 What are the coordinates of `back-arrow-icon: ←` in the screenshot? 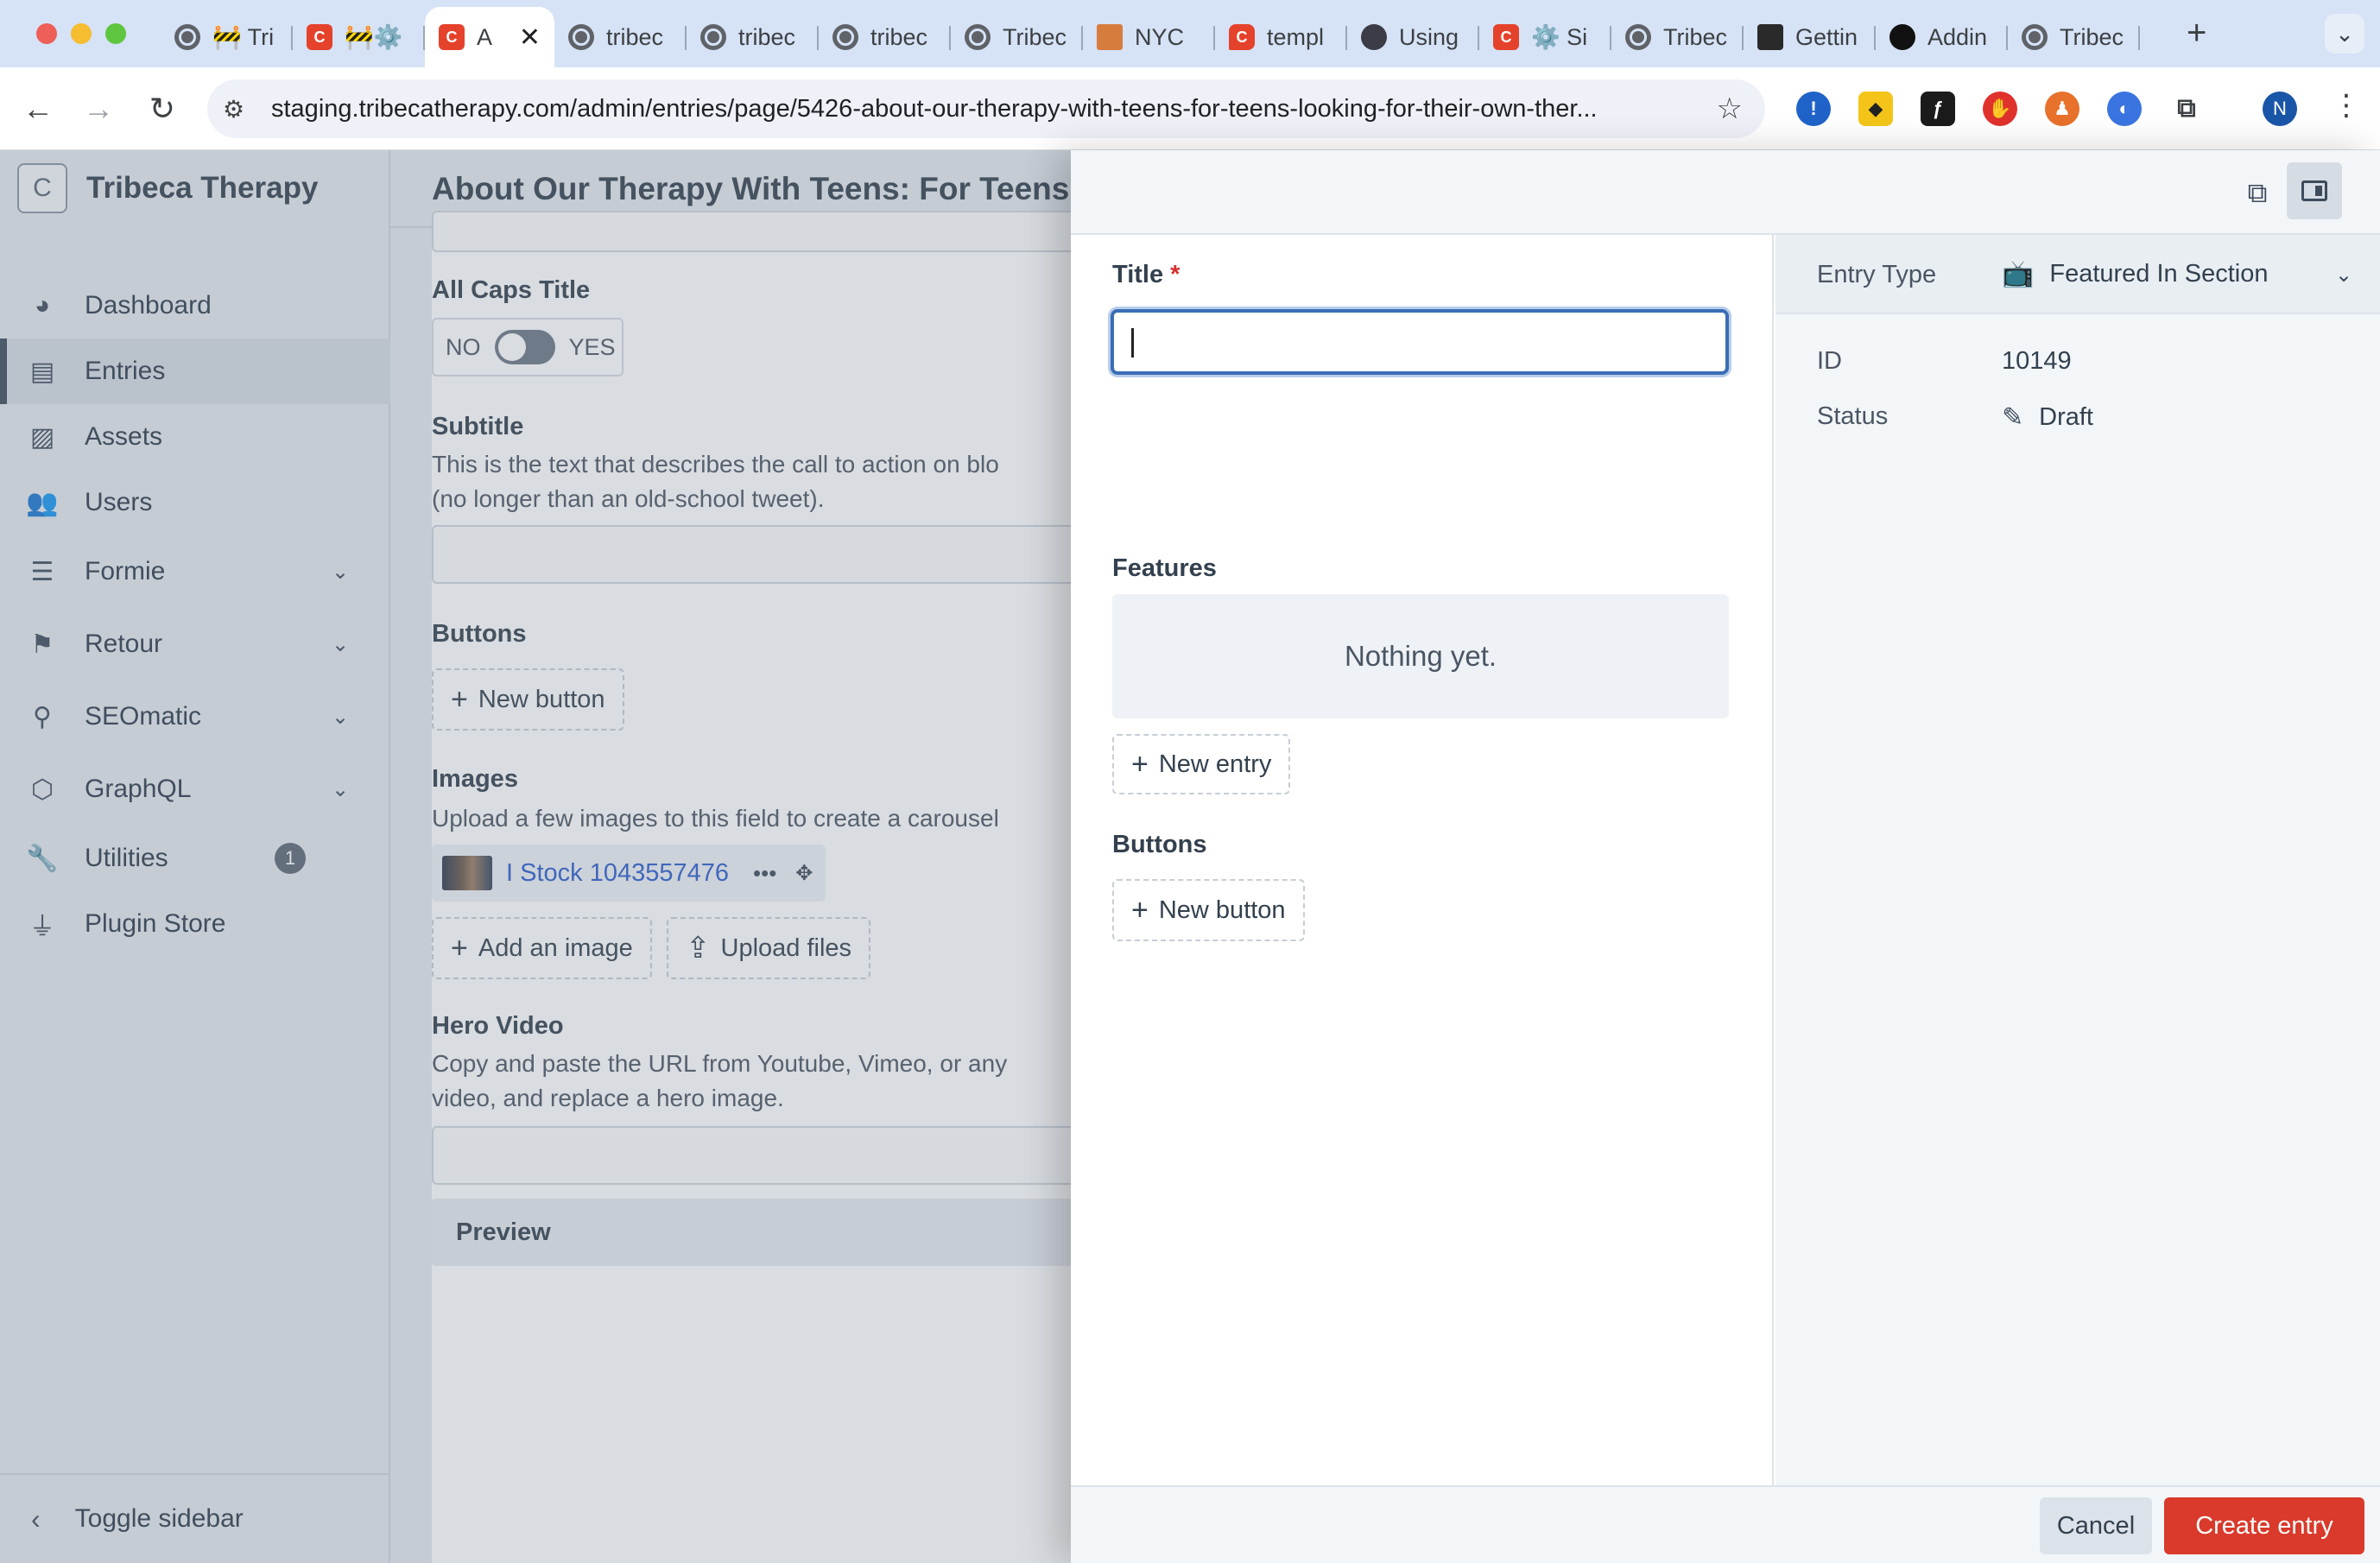 It's located at (38, 108).